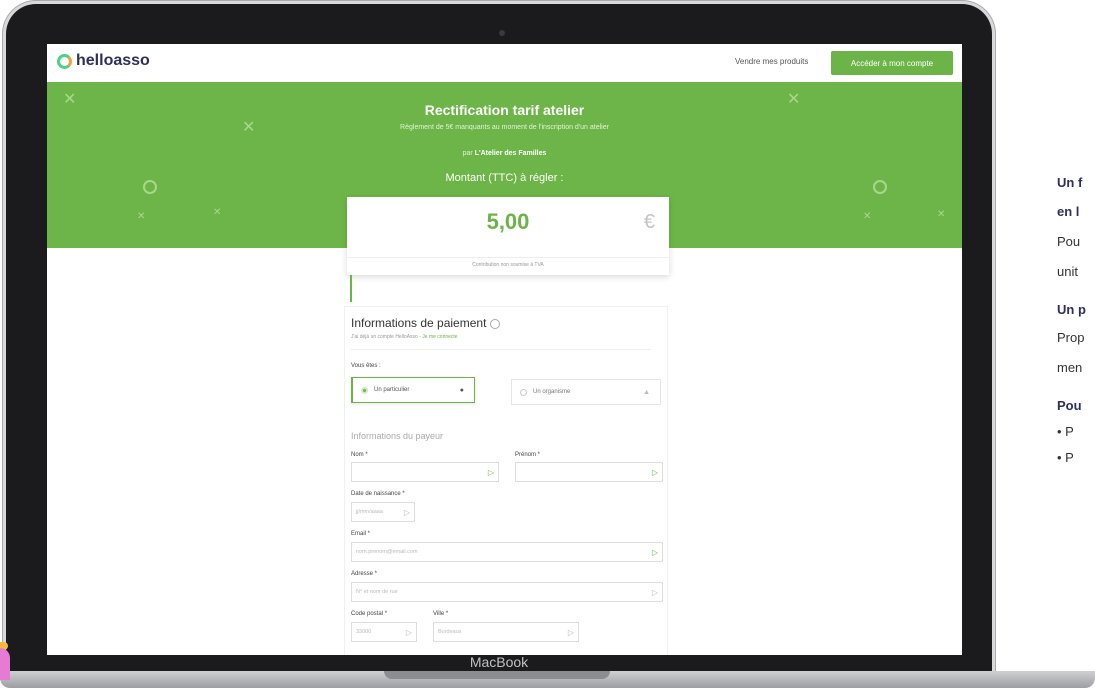 This screenshot has width=1095, height=688. I want to click on choice-individual: Un particulier ●, so click(413, 390).